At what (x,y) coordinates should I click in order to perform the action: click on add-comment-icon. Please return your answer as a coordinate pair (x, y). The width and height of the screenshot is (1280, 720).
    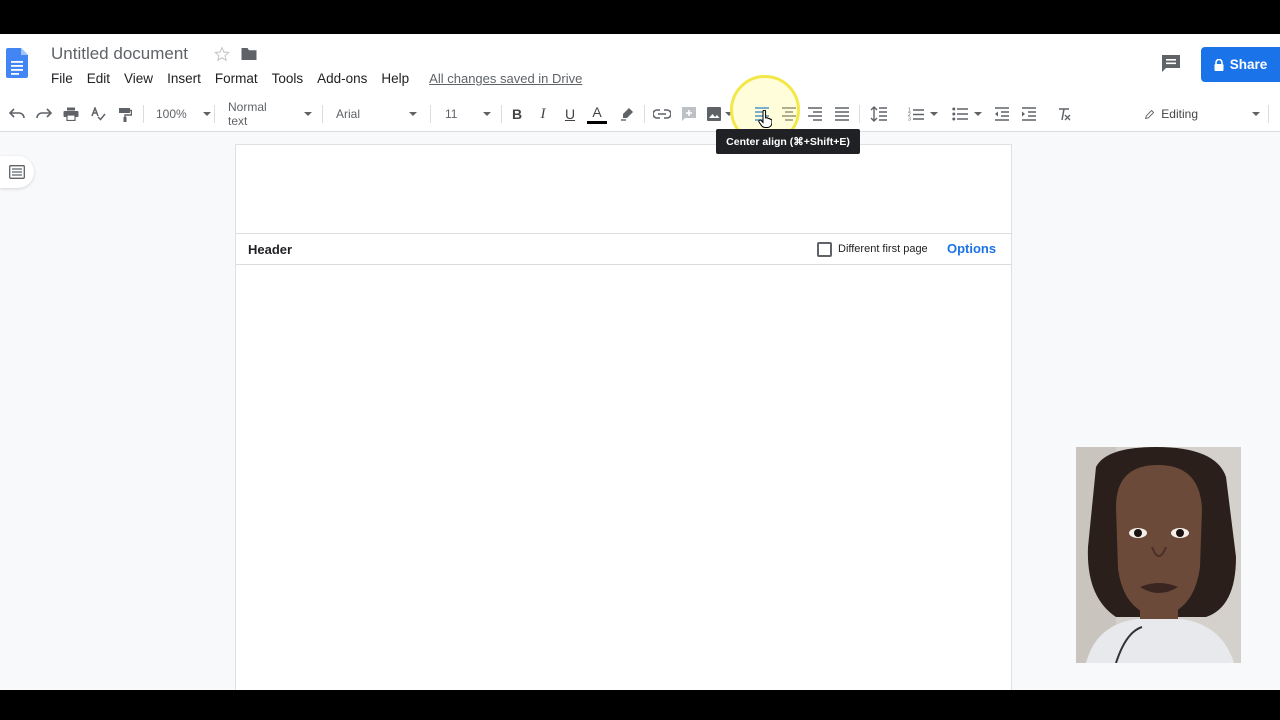
    Looking at the image, I should click on (689, 114).